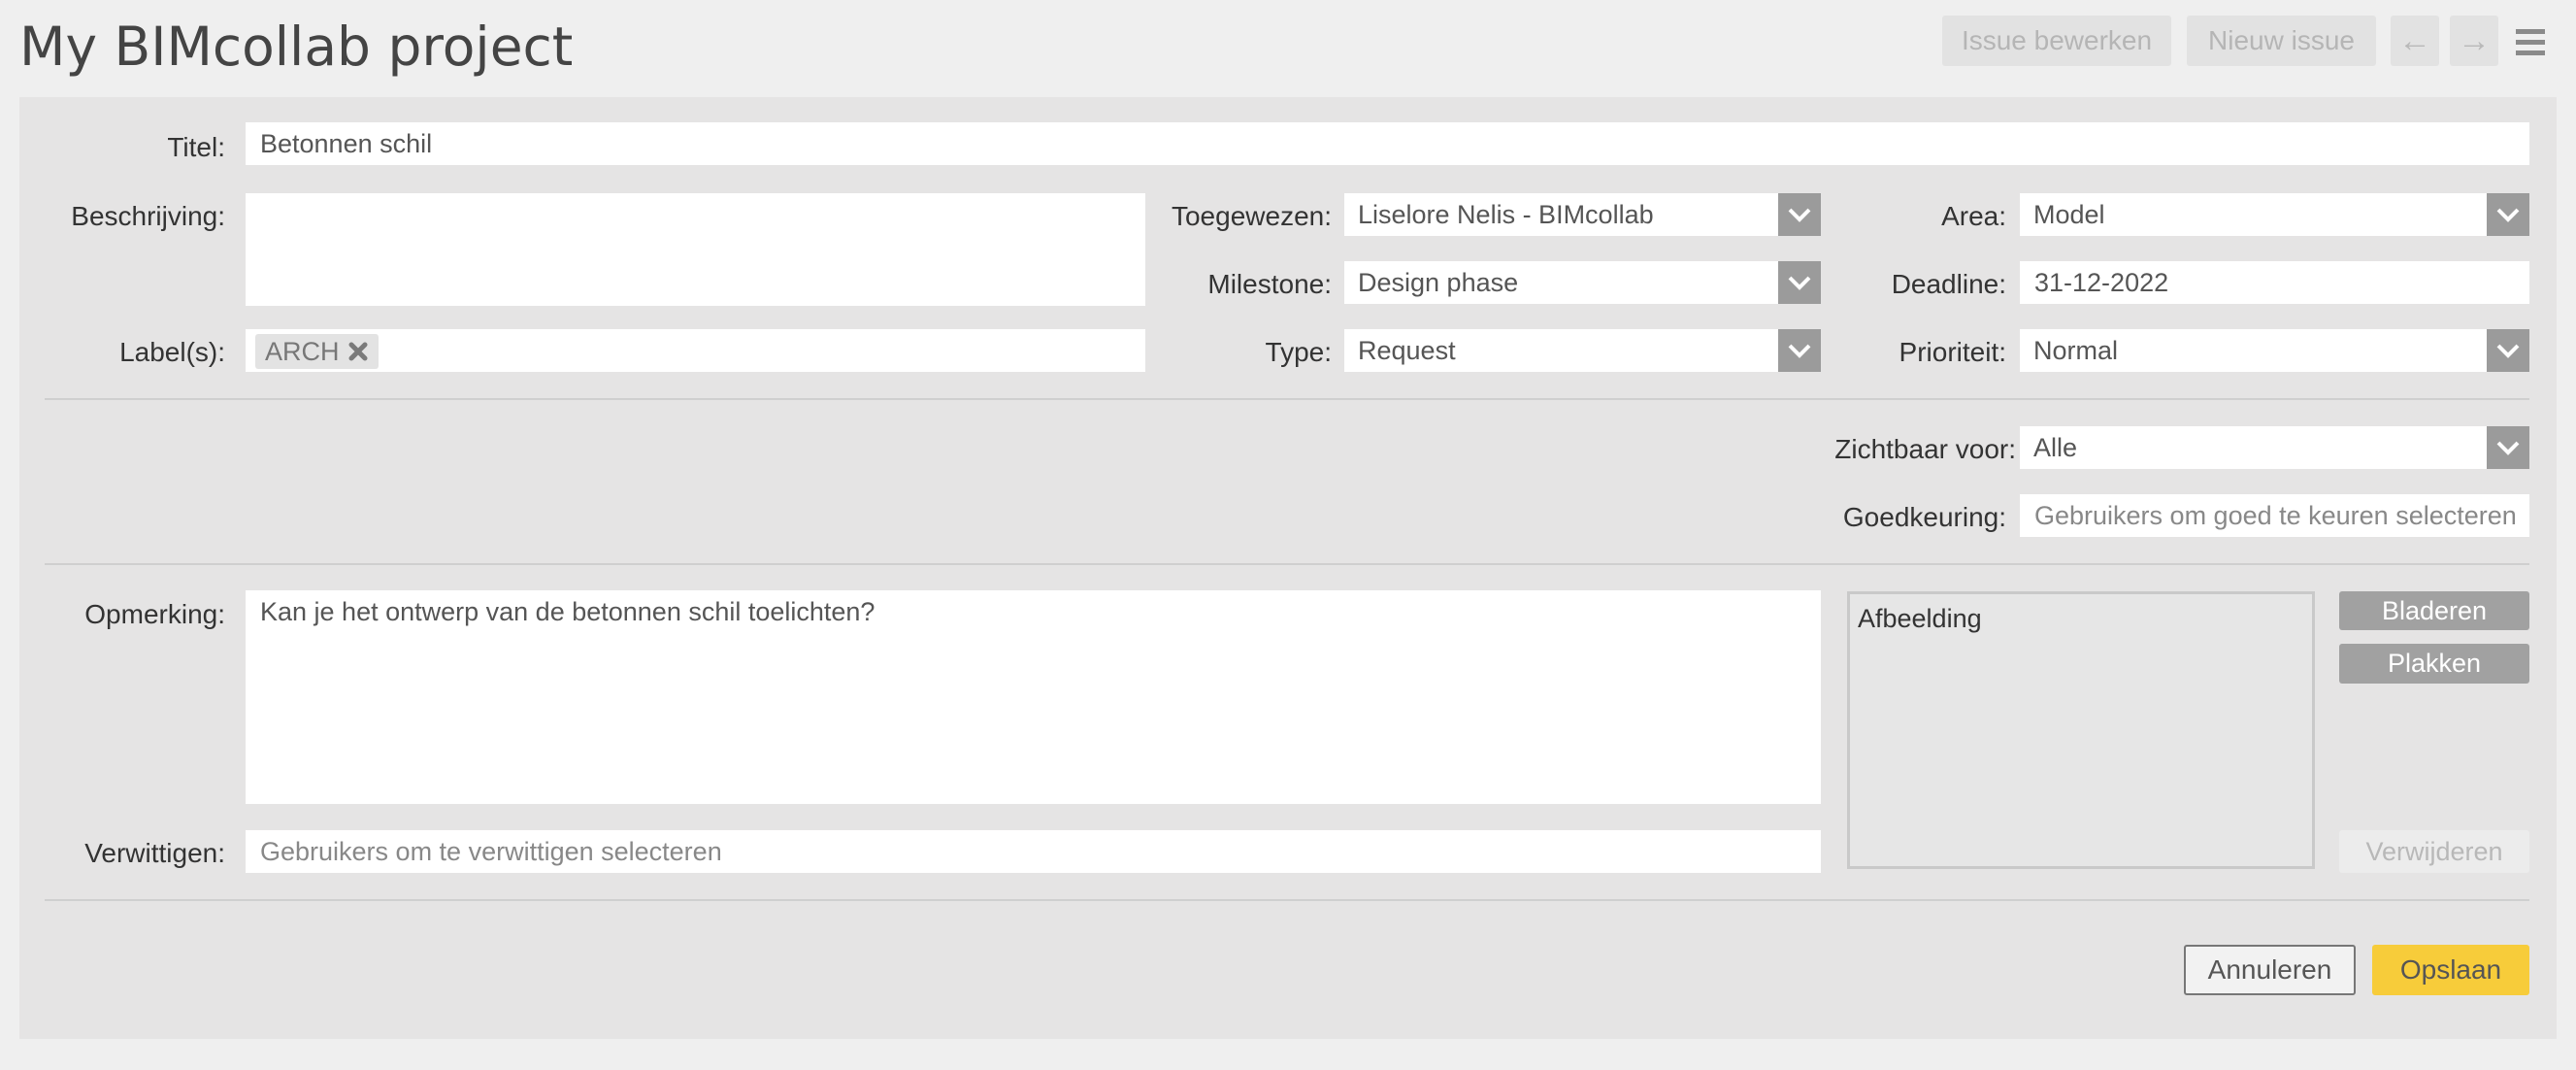 The height and width of the screenshot is (1070, 2576). Describe the element at coordinates (1506, 214) in the screenshot. I see `assigned-value: Liselore Nelis - BIMcollab` at that location.